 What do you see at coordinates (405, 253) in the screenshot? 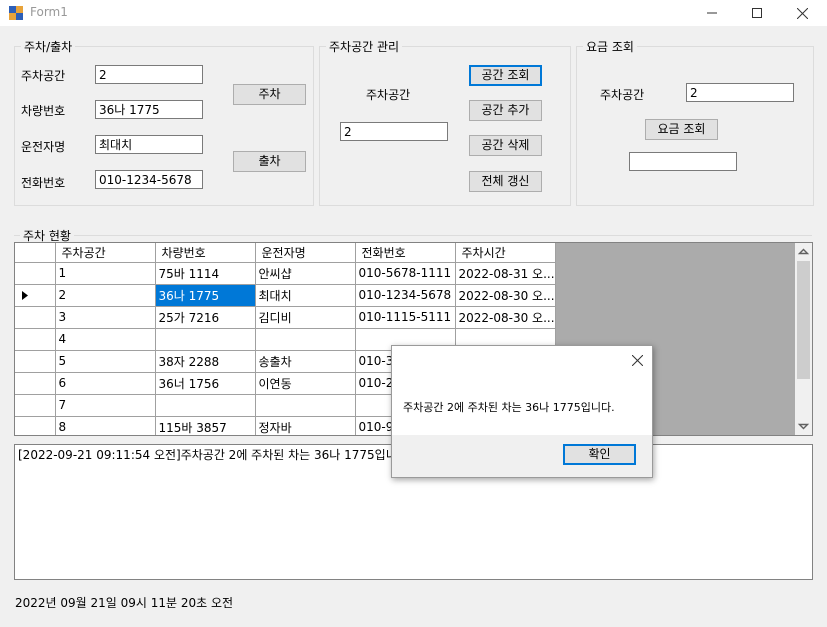
I see `column-header-phone: 전화번호` at bounding box center [405, 253].